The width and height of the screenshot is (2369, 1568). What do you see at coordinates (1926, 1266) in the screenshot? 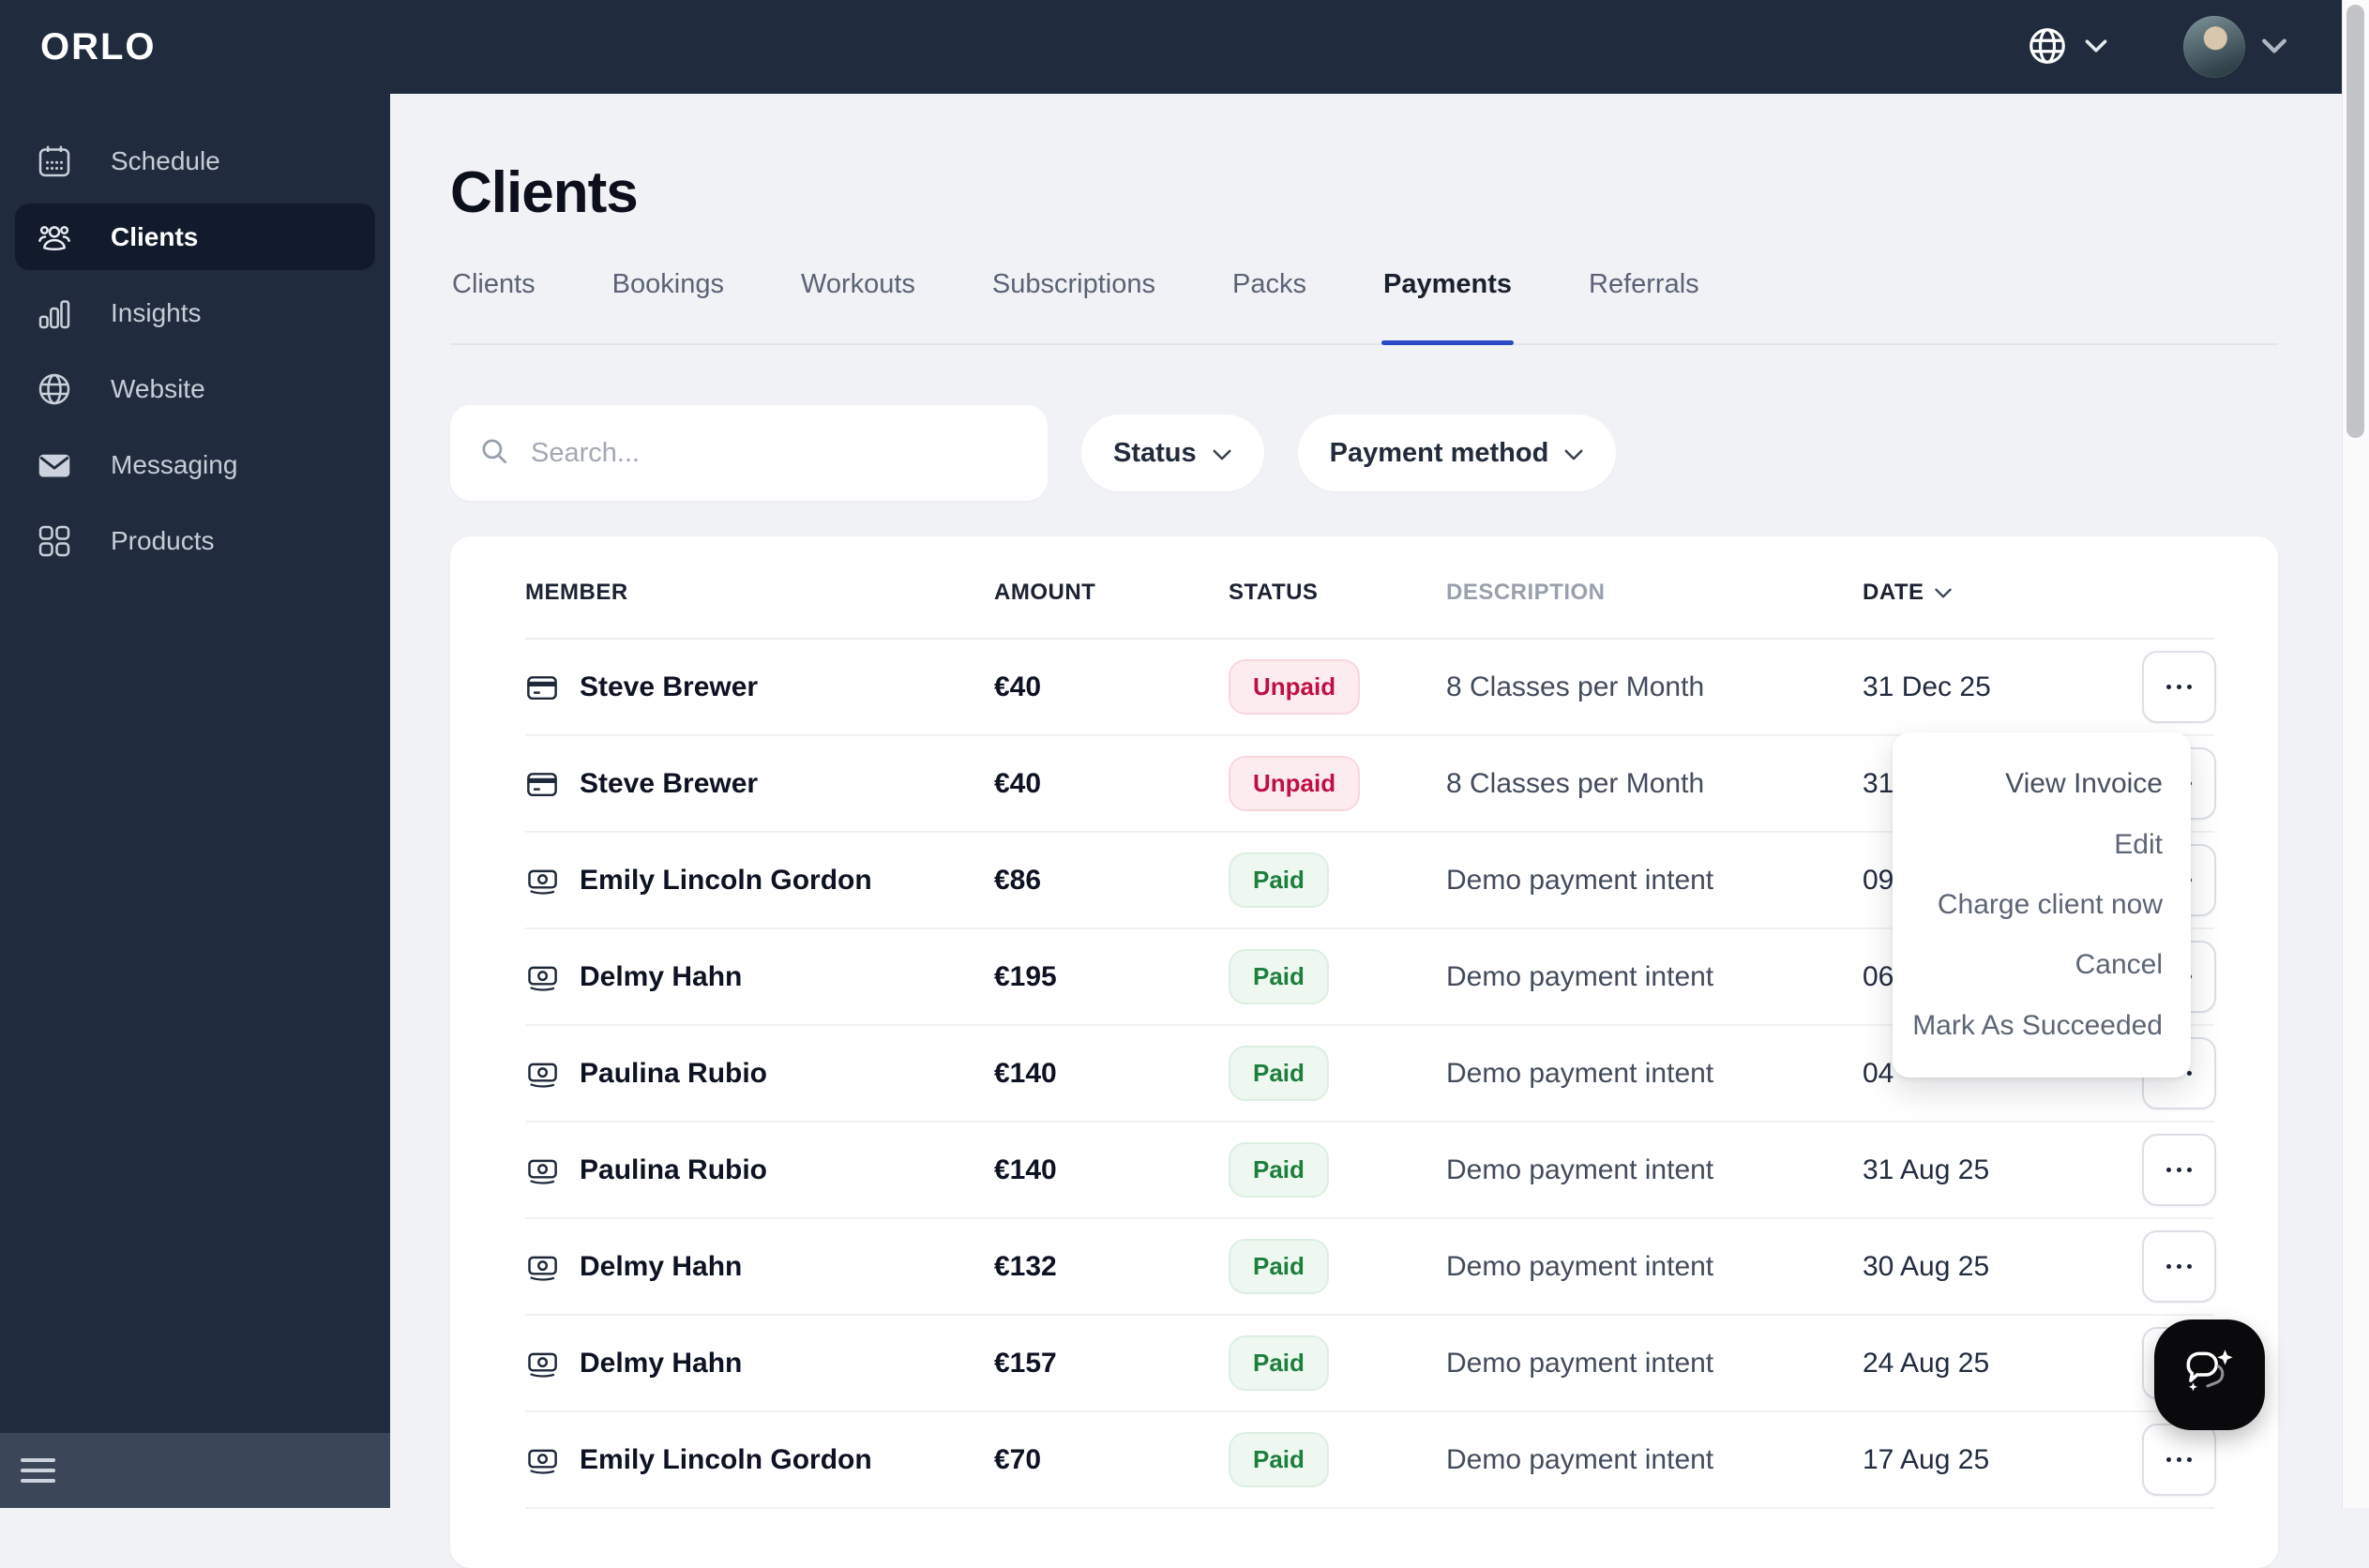
I see `date-cell: 30 Aug 25` at bounding box center [1926, 1266].